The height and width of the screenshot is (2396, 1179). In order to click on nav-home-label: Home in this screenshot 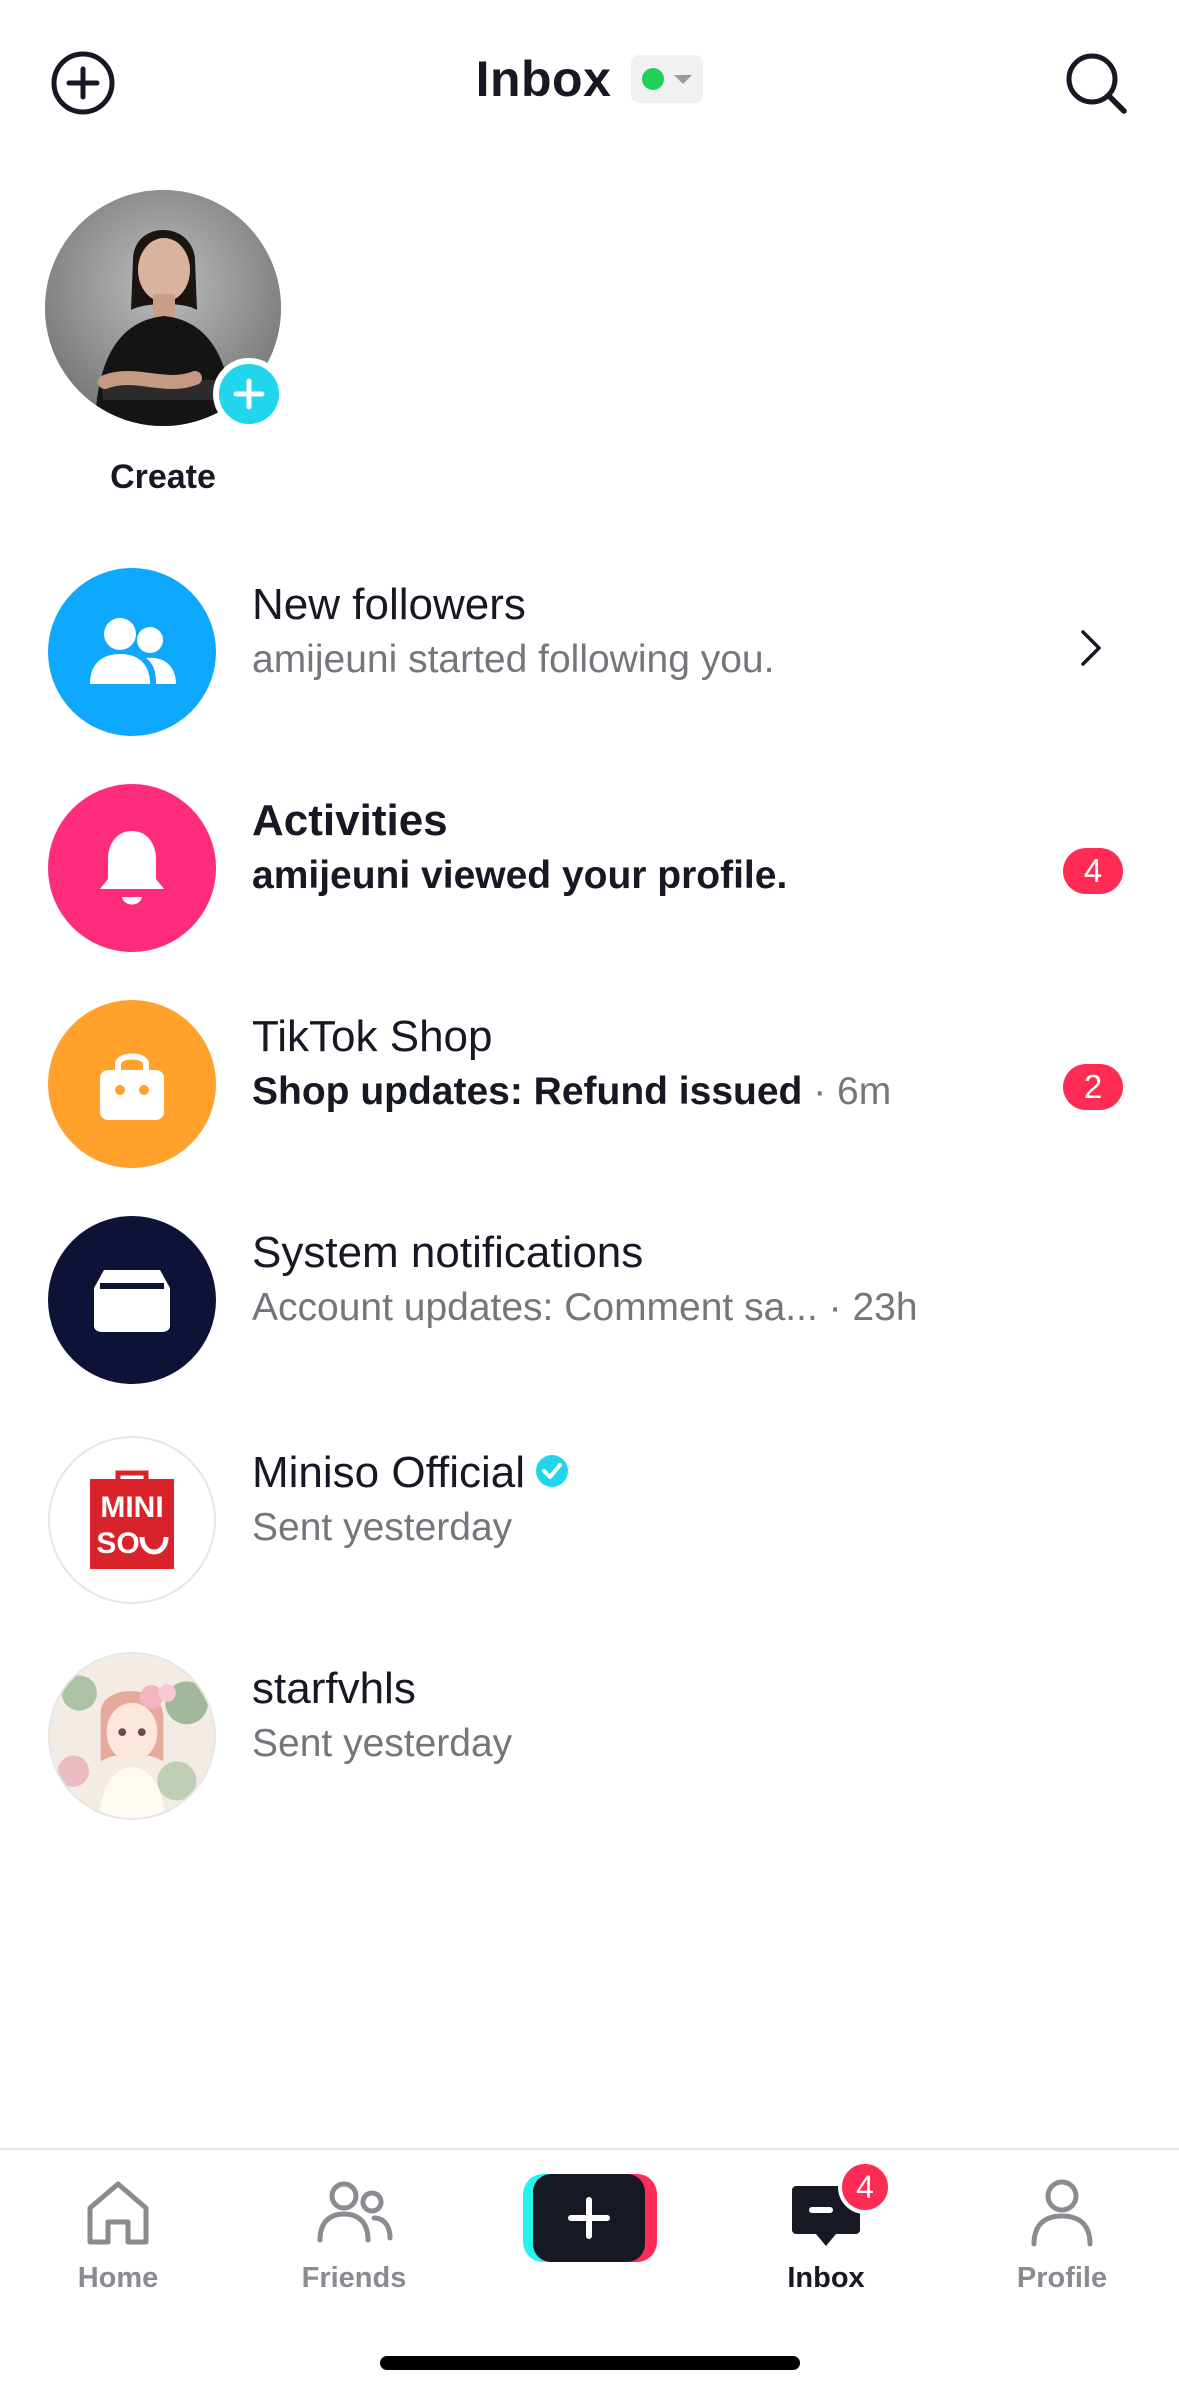, I will do `click(118, 2278)`.